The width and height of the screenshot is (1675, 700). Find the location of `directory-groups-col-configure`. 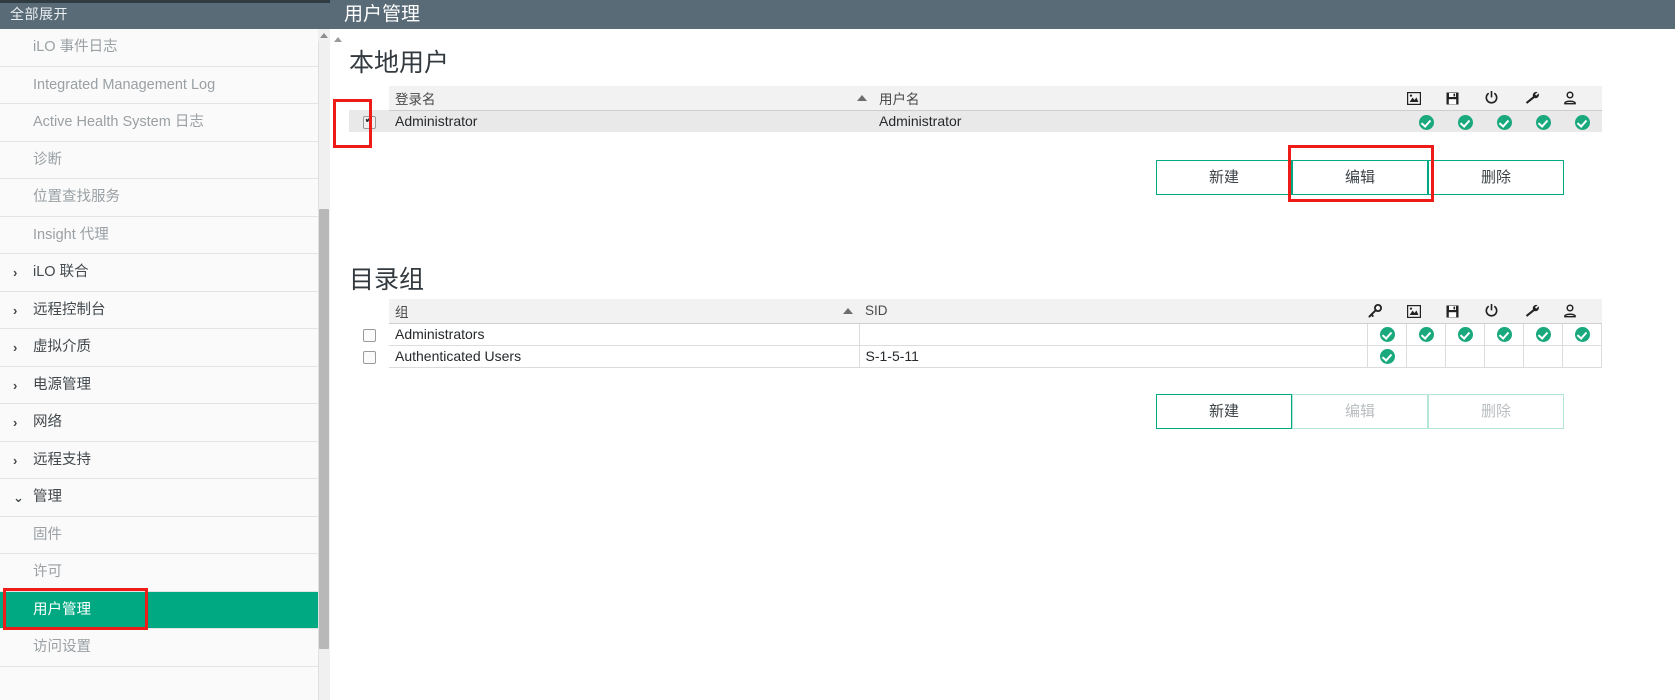

directory-groups-col-configure is located at coordinates (1543, 311).